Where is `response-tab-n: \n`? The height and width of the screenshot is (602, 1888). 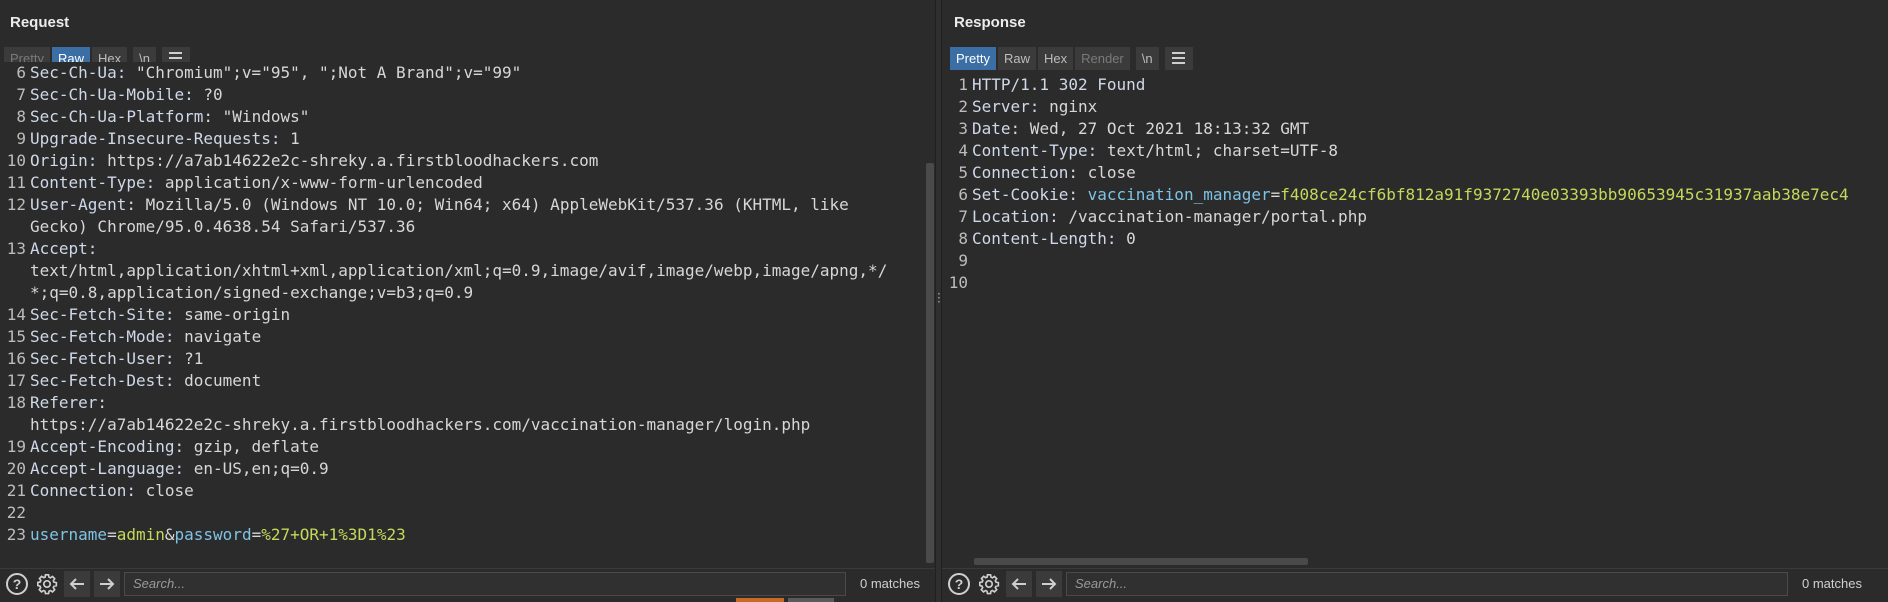
response-tab-n: \n is located at coordinates (1147, 58).